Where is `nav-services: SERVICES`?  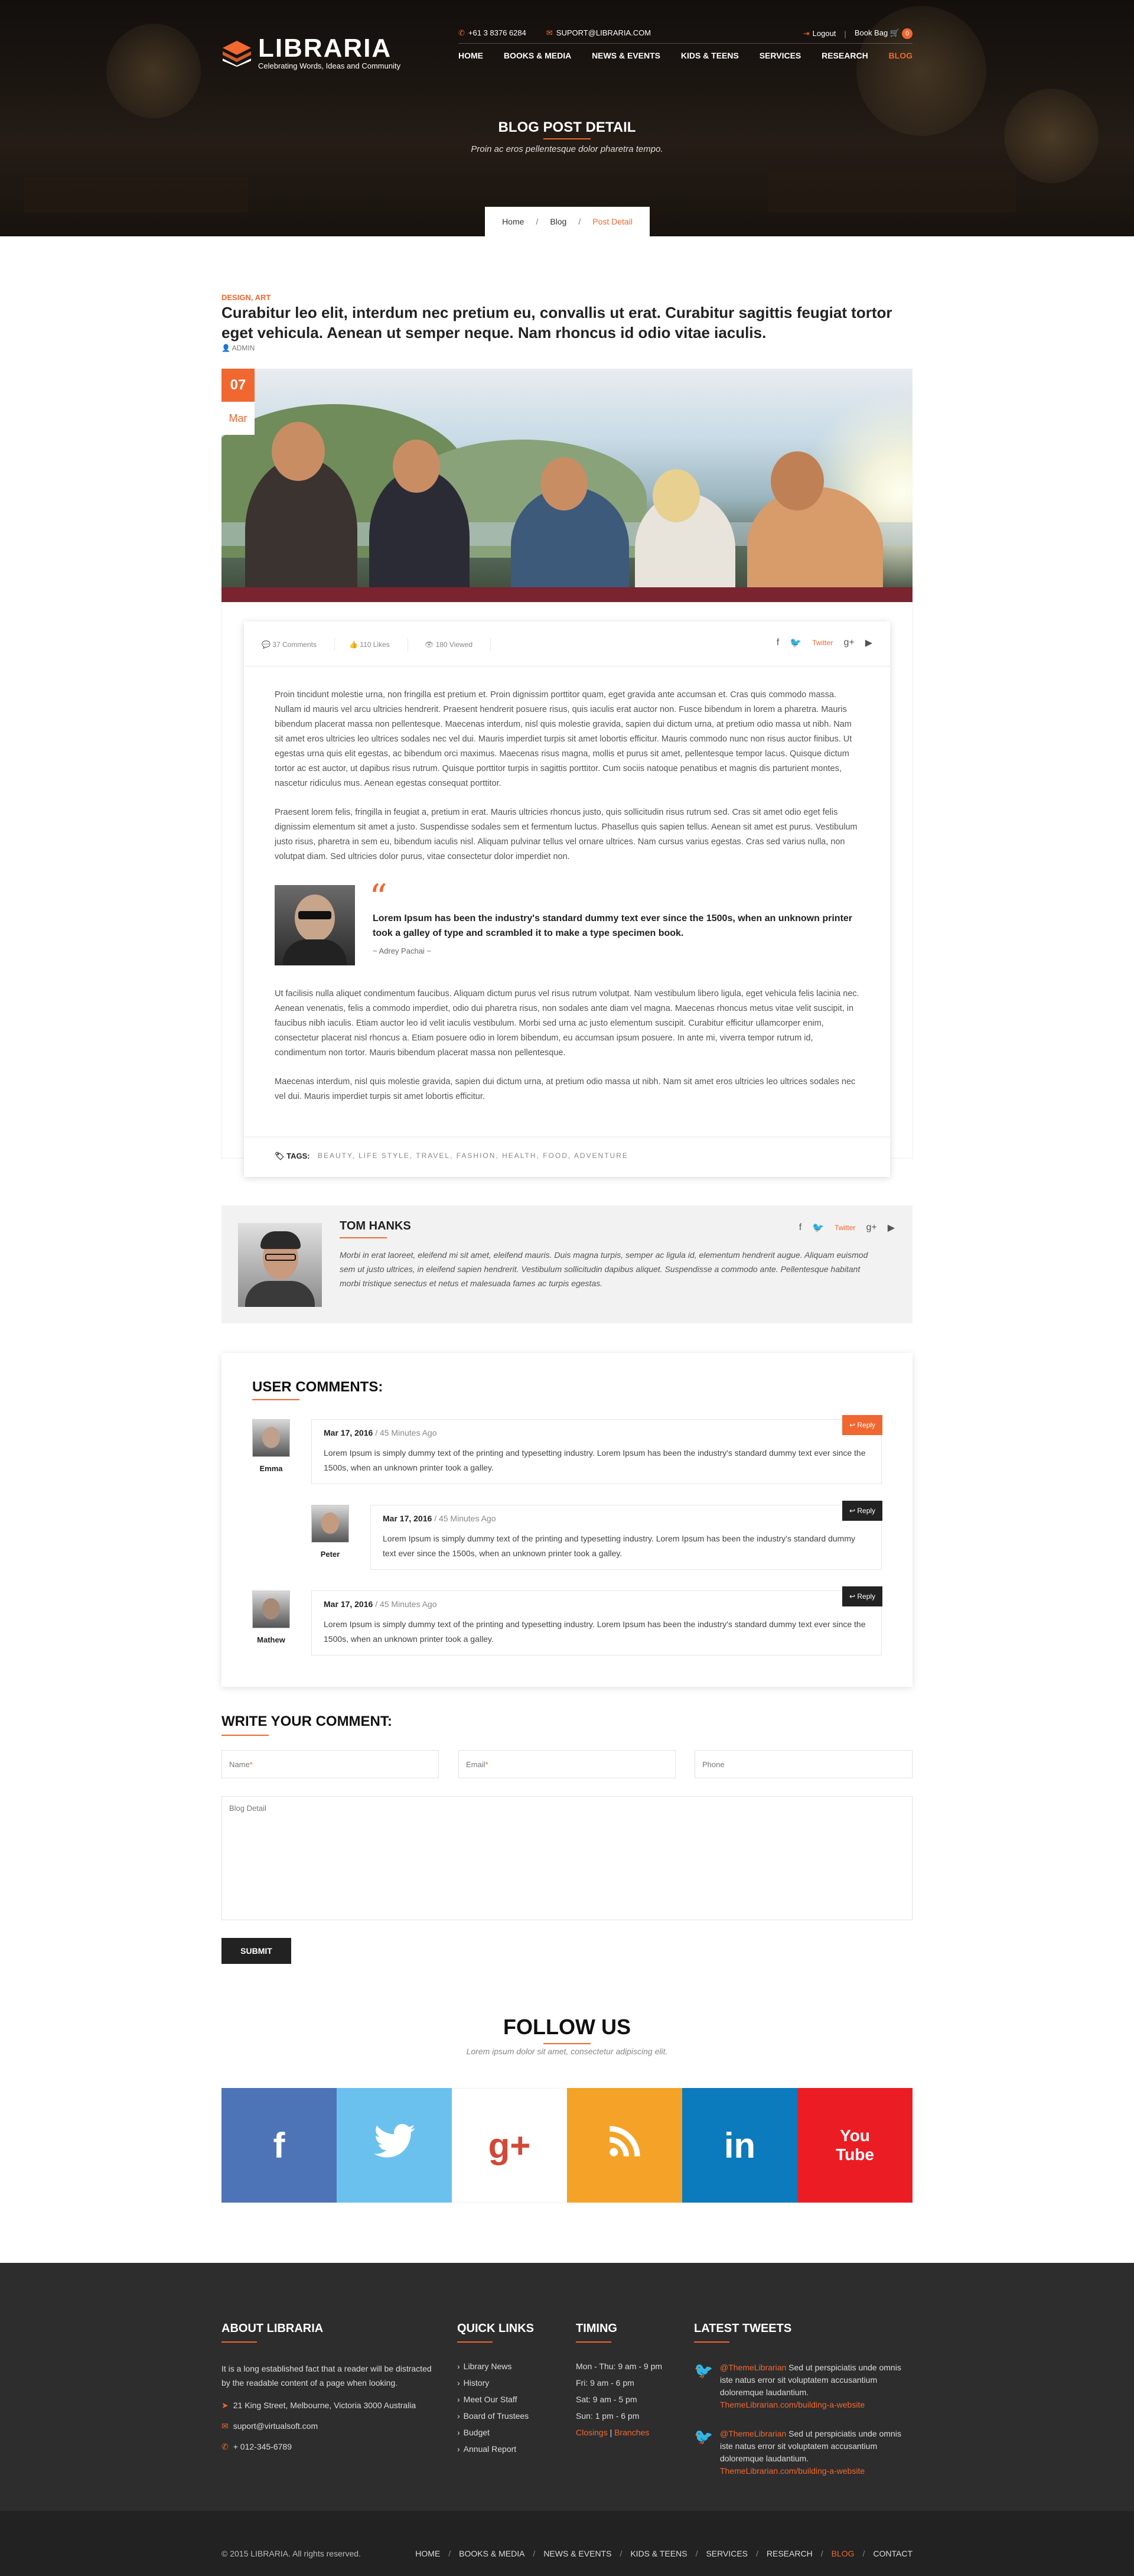
nav-services: SERVICES is located at coordinates (780, 56).